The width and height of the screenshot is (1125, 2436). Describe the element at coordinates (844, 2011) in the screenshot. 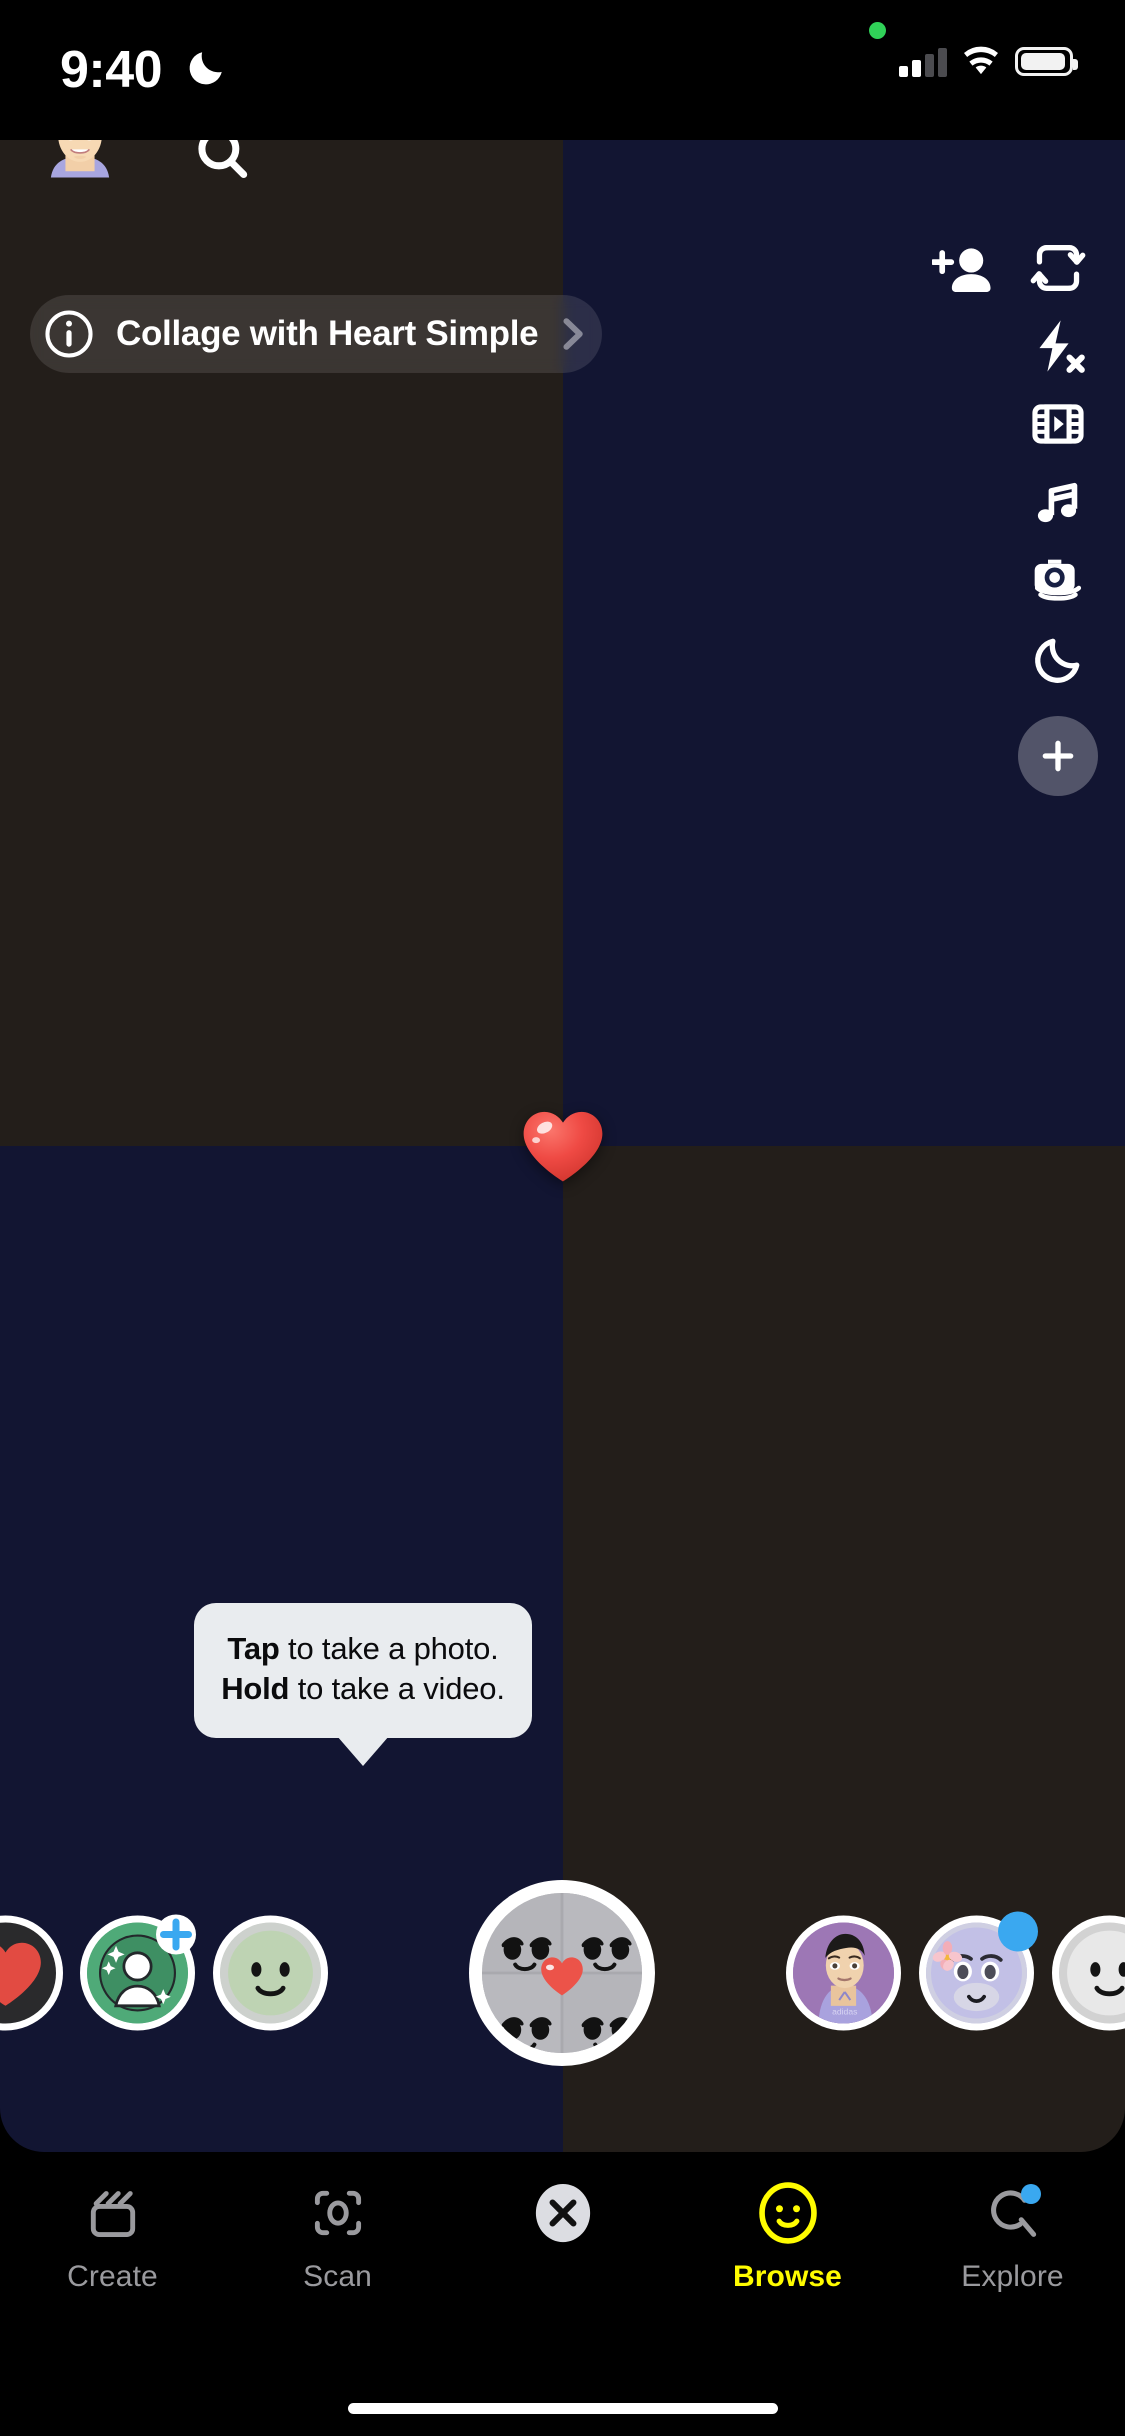

I see `svg-text: adidas` at that location.